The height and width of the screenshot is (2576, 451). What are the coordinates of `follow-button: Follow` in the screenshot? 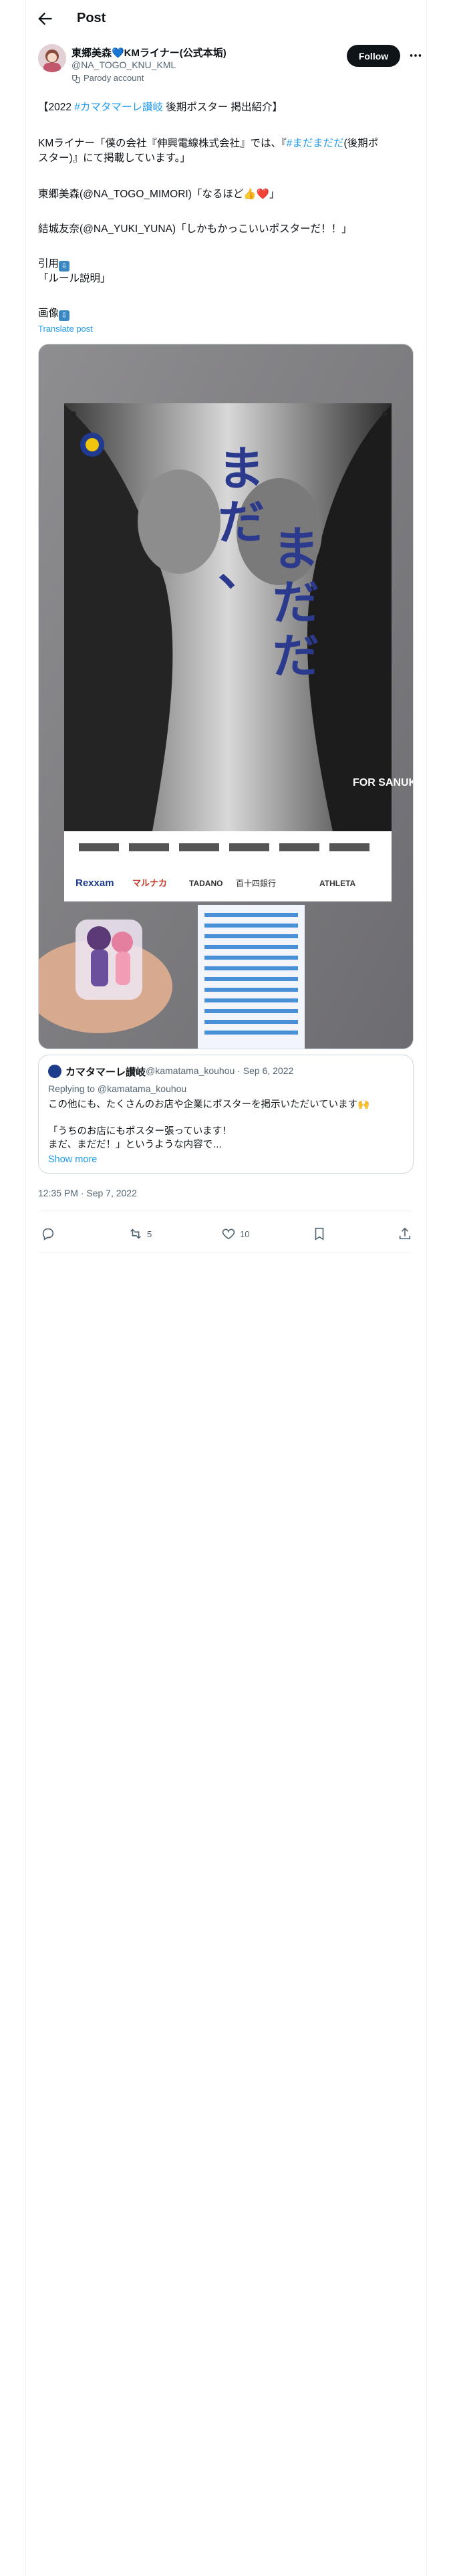 It's located at (373, 56).